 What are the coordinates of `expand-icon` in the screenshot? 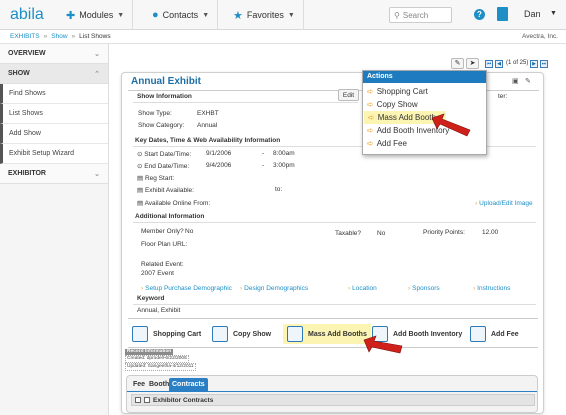 It's located at (138, 400).